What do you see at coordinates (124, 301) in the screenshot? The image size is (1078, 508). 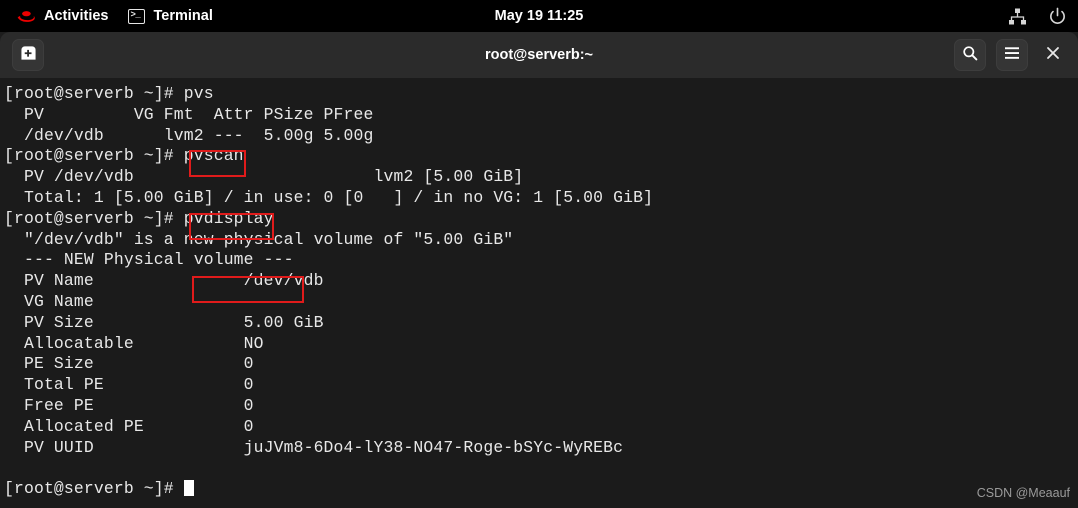 I see `terminal-line: VG Name` at bounding box center [124, 301].